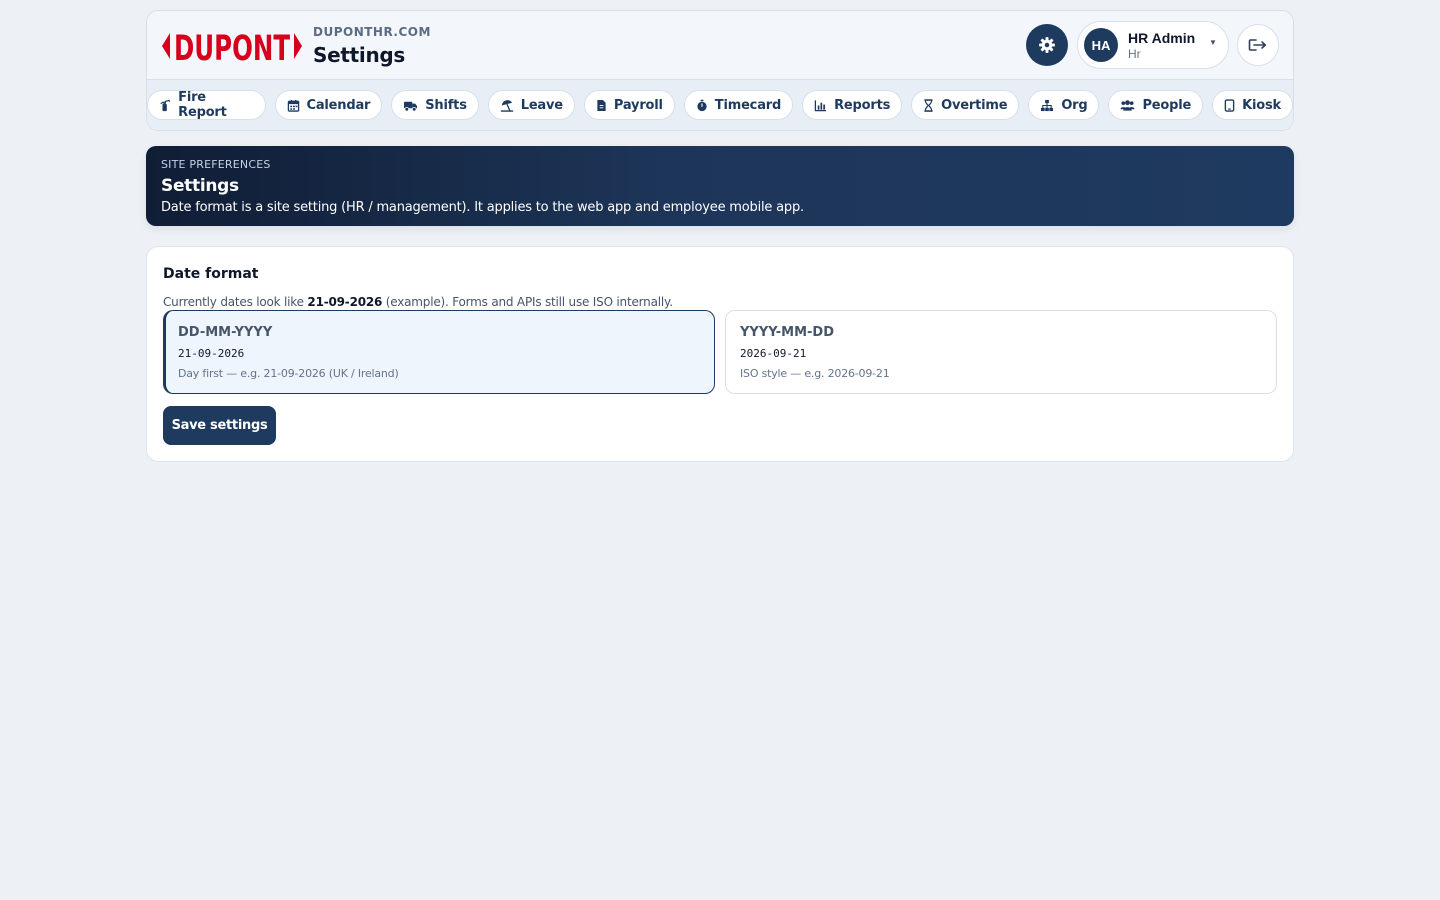 The width and height of the screenshot is (1440, 900). What do you see at coordinates (1167, 105) in the screenshot?
I see `nav-label: People` at bounding box center [1167, 105].